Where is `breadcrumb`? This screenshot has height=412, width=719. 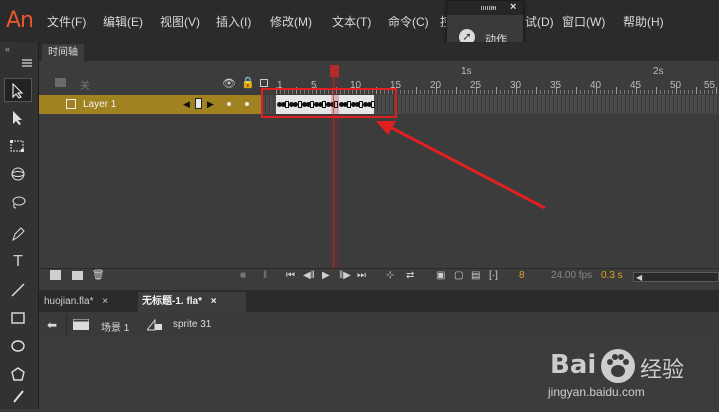 breadcrumb is located at coordinates (379, 325).